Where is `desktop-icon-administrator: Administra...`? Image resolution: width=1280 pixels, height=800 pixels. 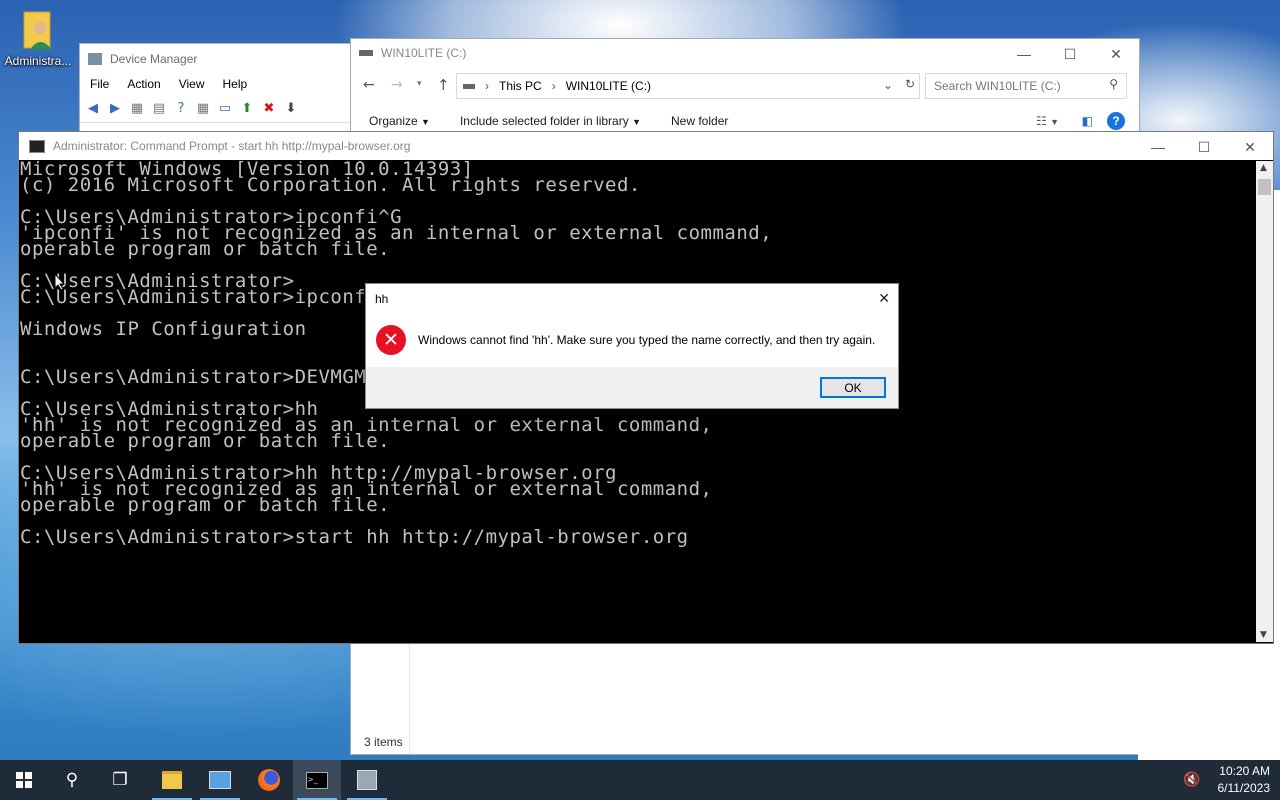 desktop-icon-administrator: Administra... is located at coordinates (38, 43).